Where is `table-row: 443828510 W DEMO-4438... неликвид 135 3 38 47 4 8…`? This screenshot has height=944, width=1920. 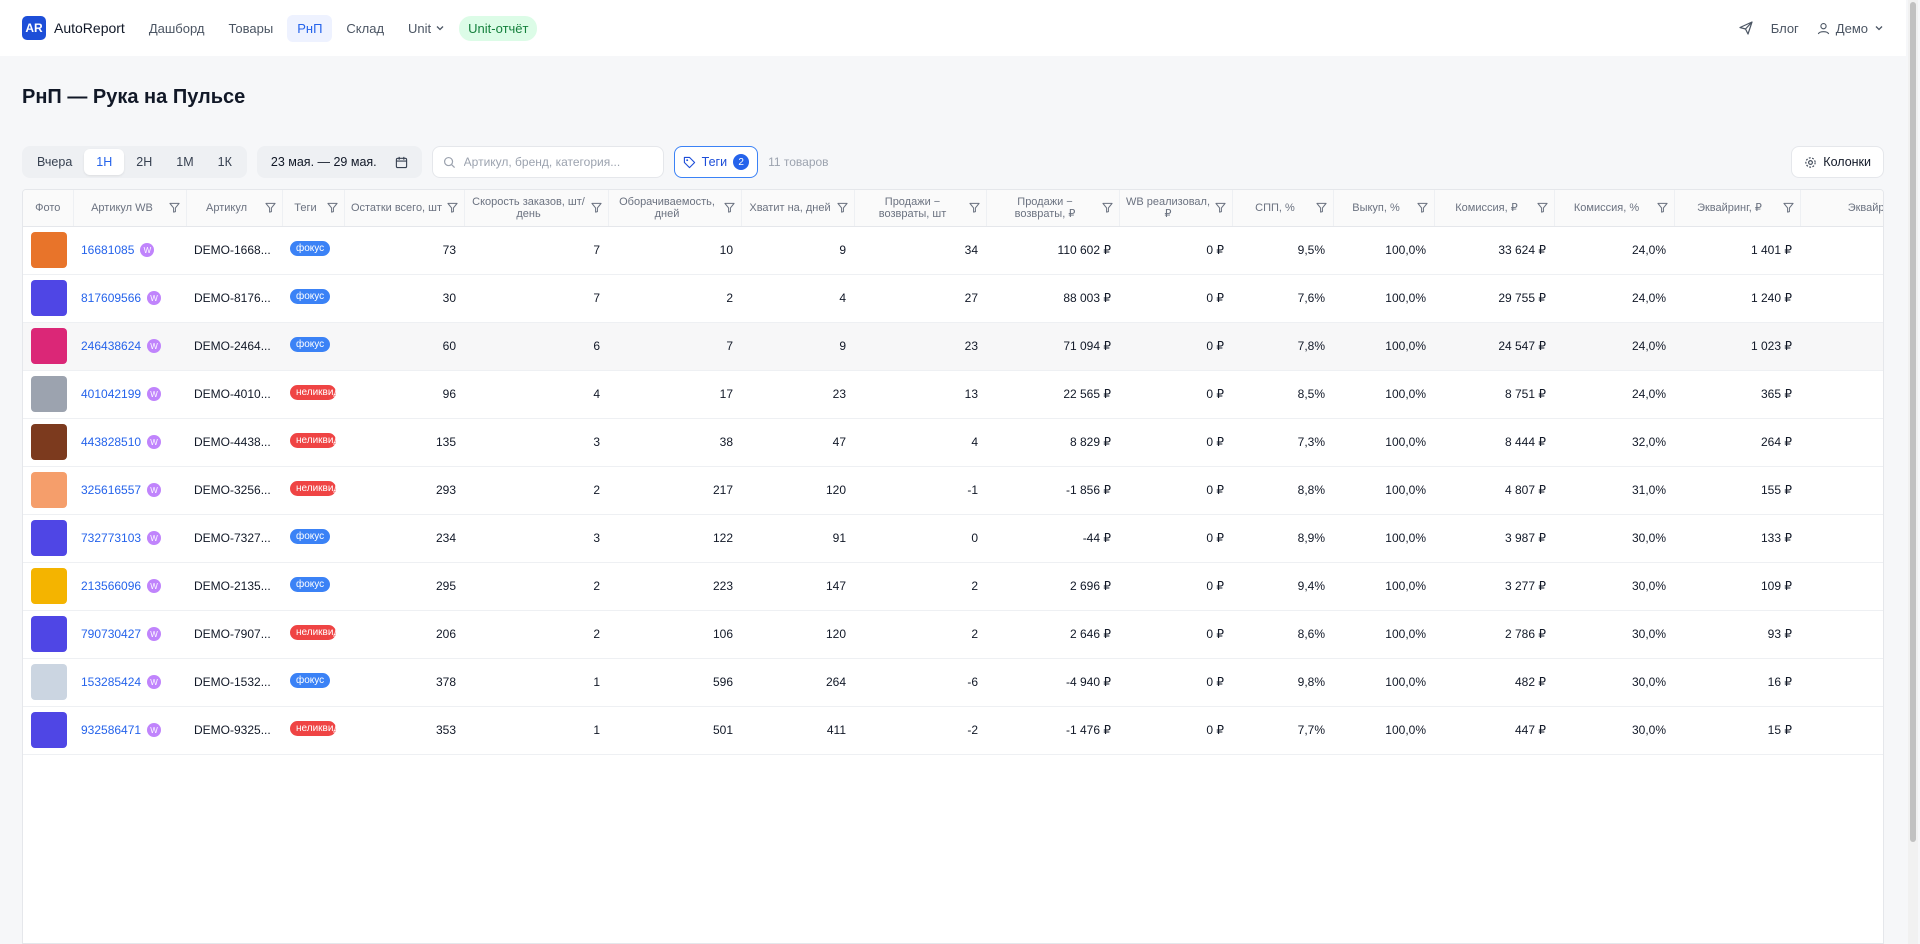
table-row: 443828510 W DEMO-4438... неликвид 135 3 38 47 4 8… is located at coordinates (953, 442).